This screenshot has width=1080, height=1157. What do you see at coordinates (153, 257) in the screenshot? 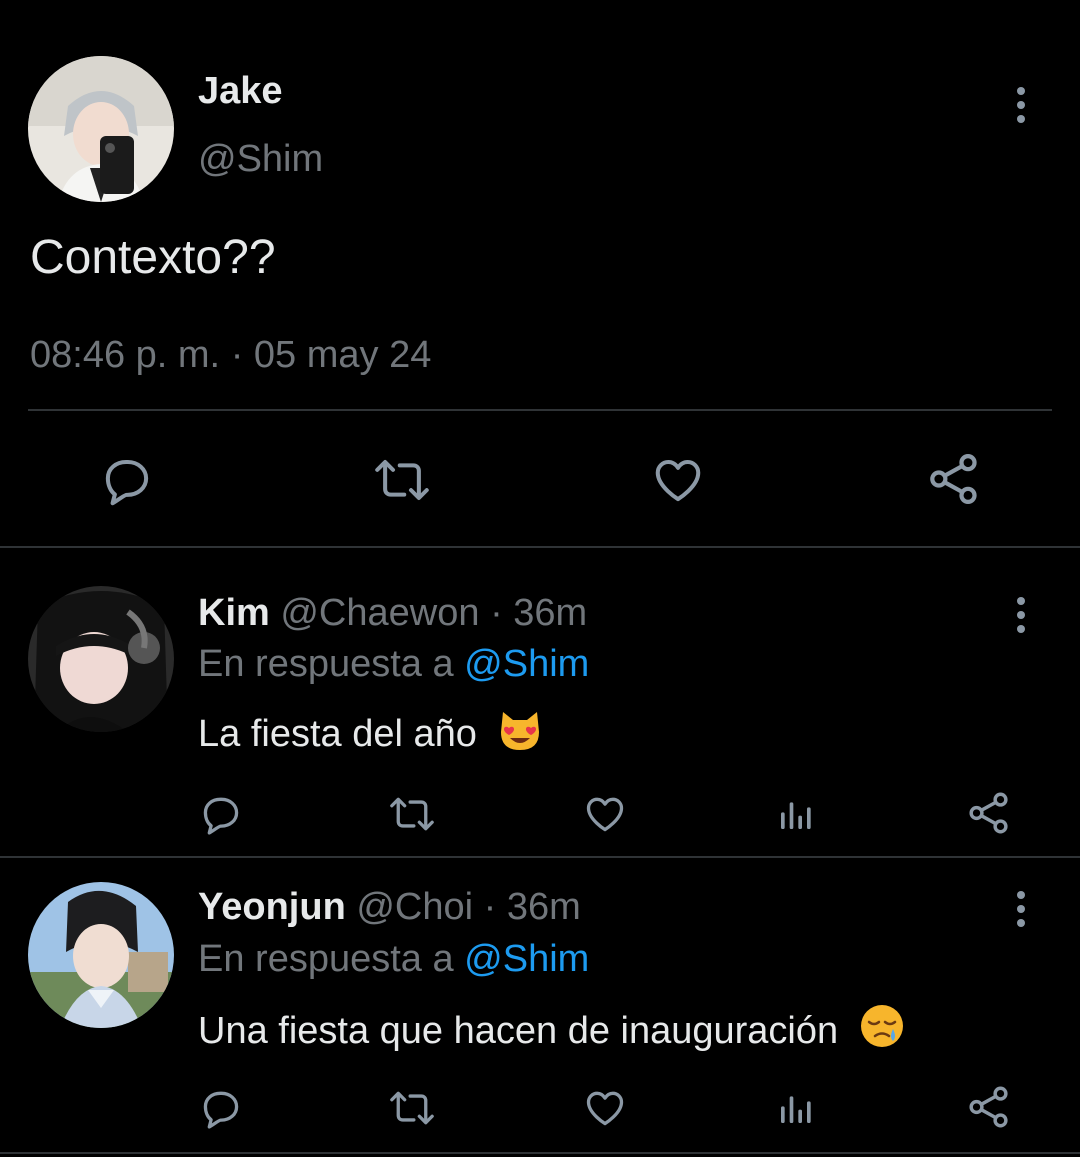
I see `tweet-text: Contexto??` at bounding box center [153, 257].